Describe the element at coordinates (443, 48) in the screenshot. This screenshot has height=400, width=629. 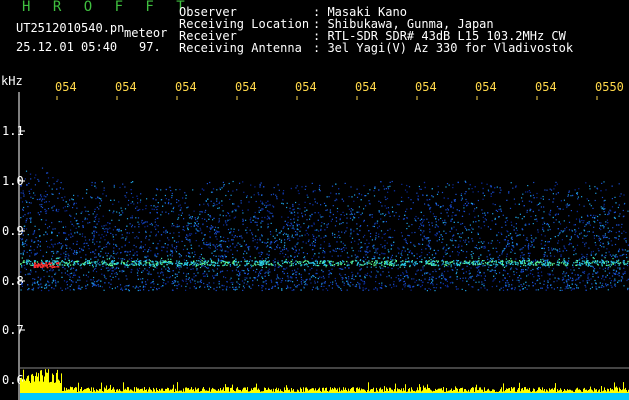
I see `antenna-value: : 3el Yagi(V) Az 330 for Vladivostok` at that location.